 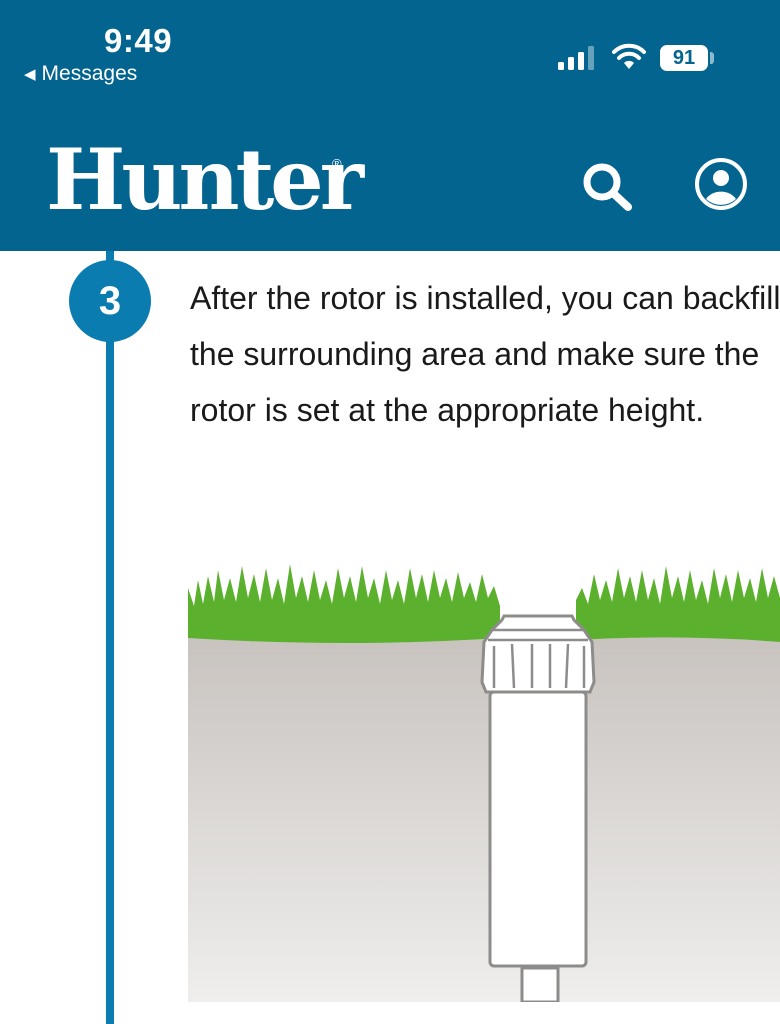 What do you see at coordinates (344, 603) in the screenshot?
I see `grass-left` at bounding box center [344, 603].